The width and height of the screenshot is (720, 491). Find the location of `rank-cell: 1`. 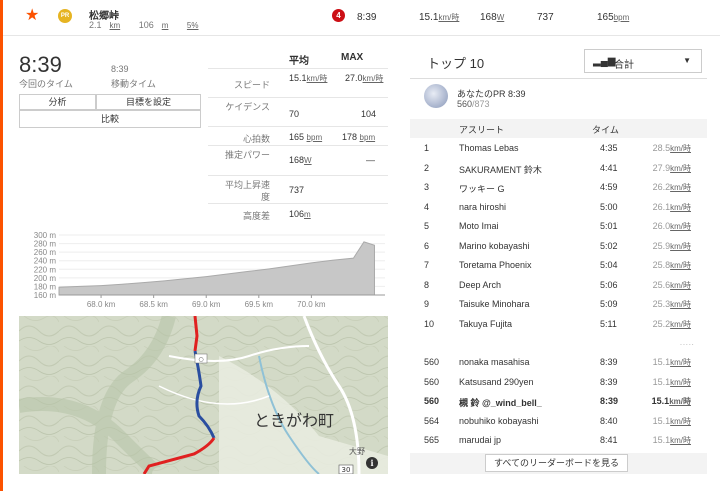

rank-cell: 1 is located at coordinates (427, 148).